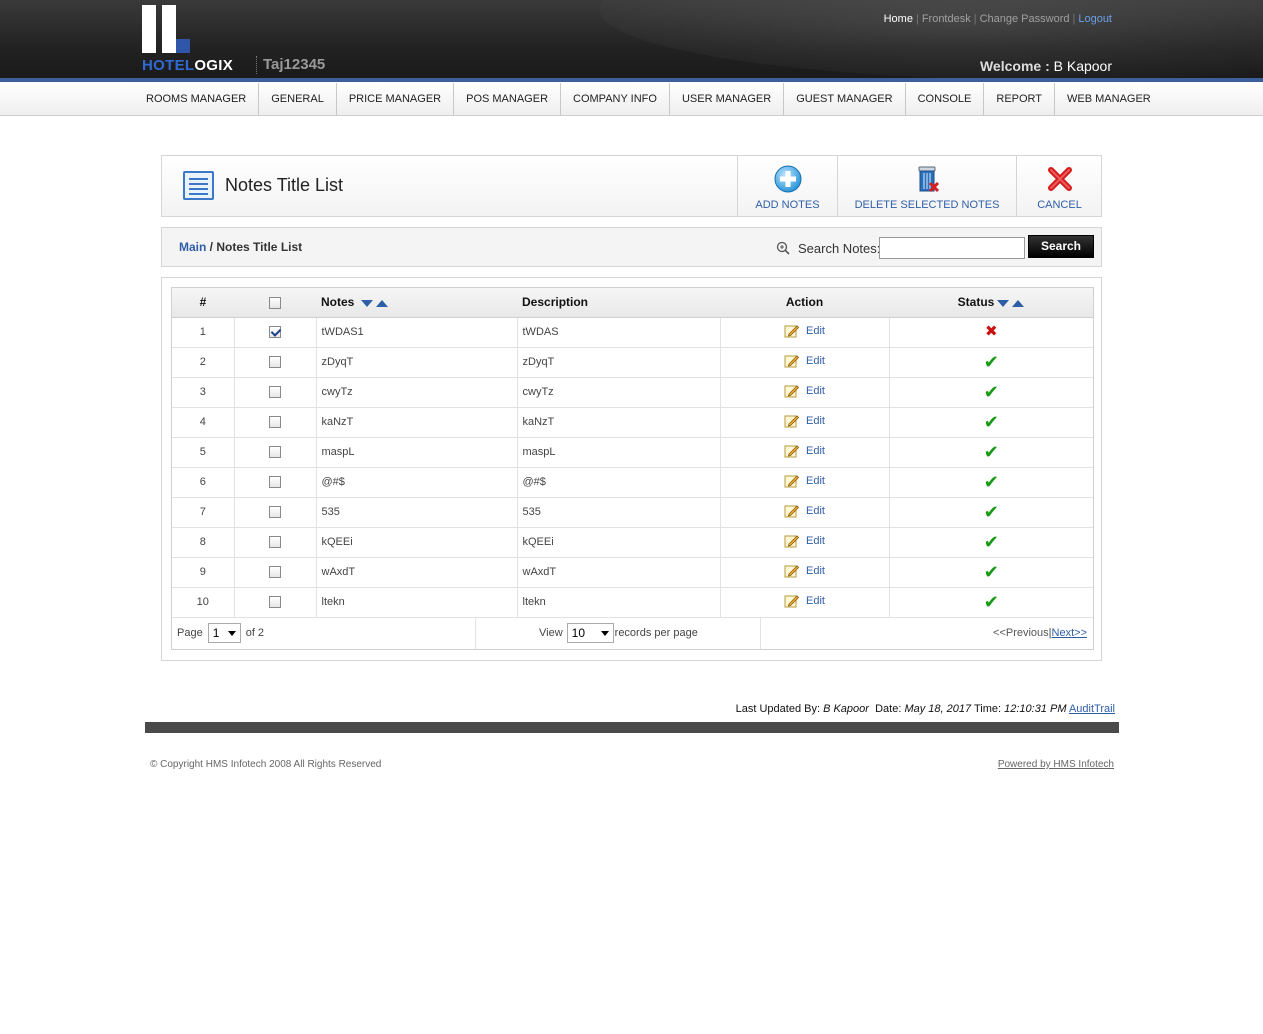 The image size is (1263, 1034). I want to click on add-notes-button: ADD NOTES, so click(787, 186).